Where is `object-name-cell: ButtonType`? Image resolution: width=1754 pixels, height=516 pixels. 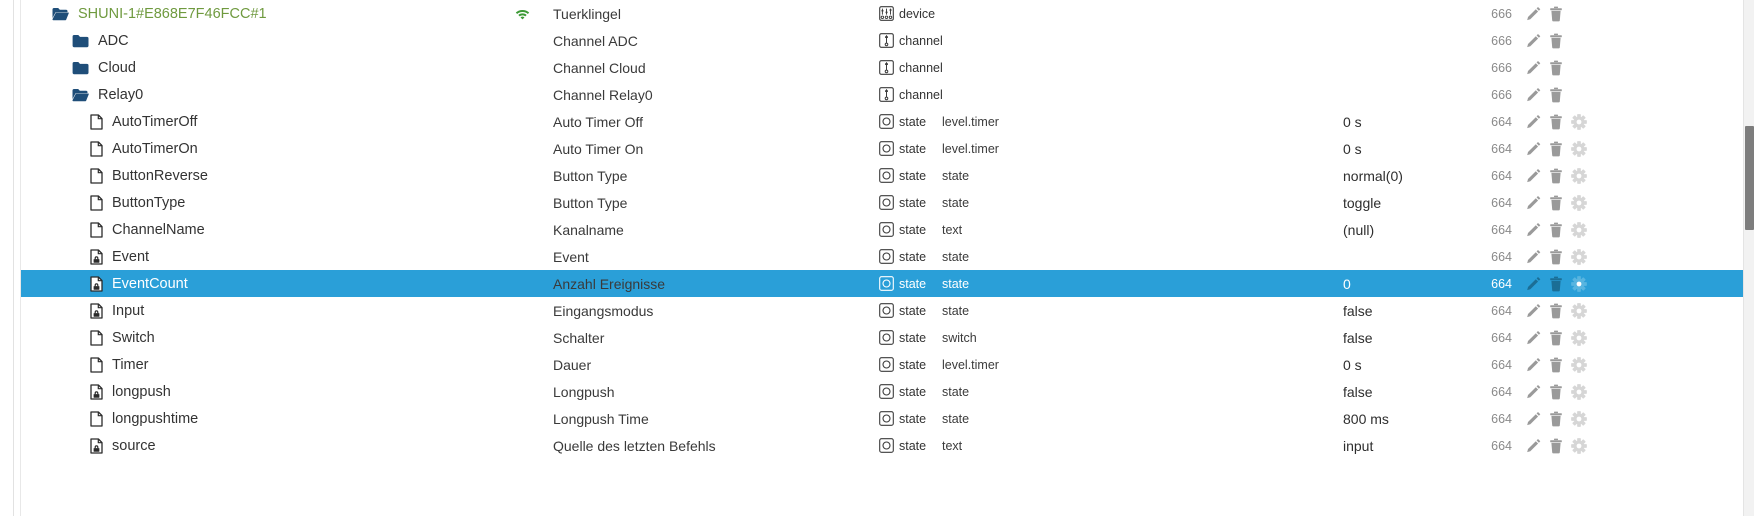
object-name-cell: ButtonType is located at coordinates (256, 203).